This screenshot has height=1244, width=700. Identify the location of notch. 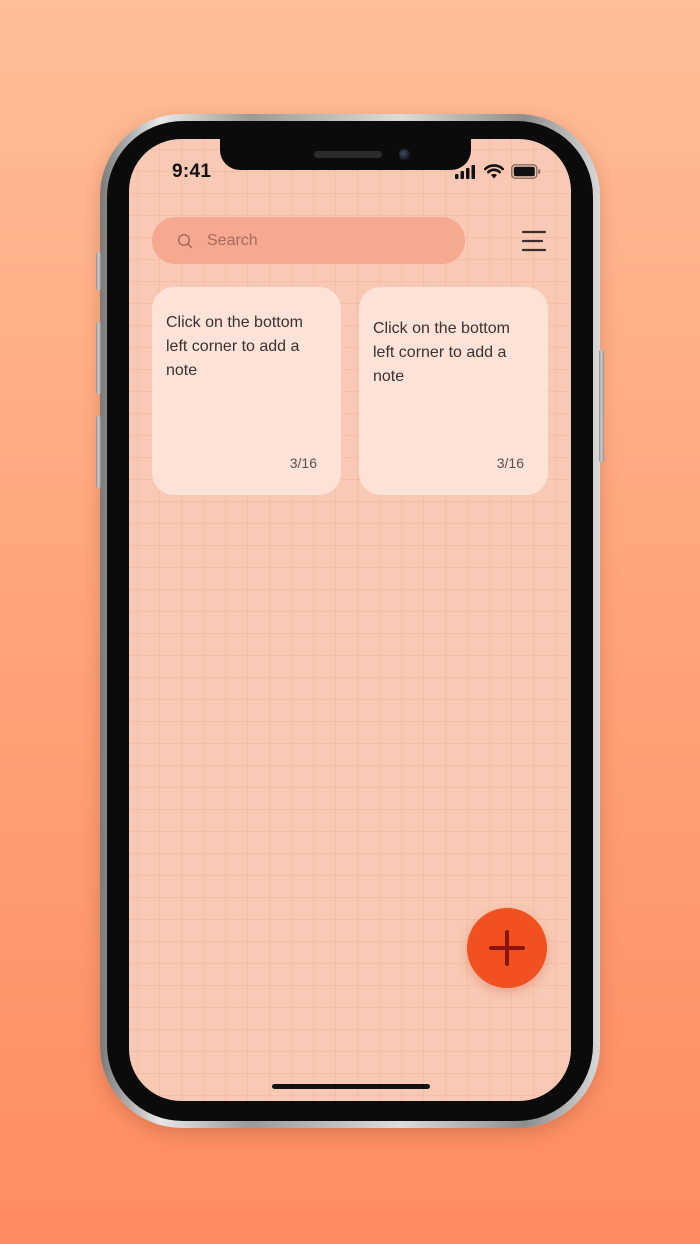
(345, 154).